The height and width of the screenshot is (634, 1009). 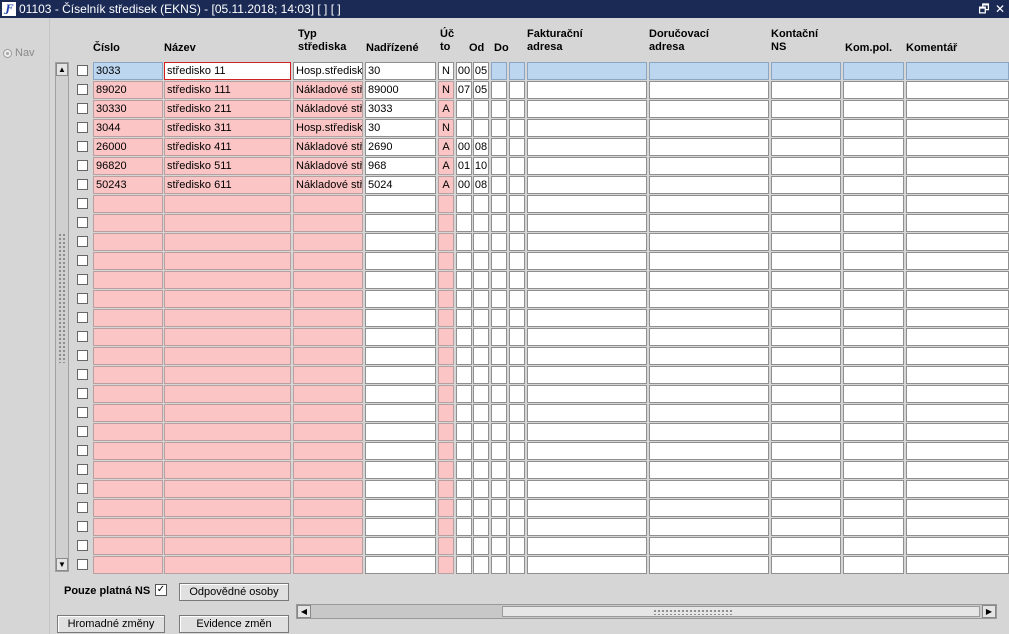 I want to click on cell-nadrizene: 3033, so click(x=400, y=109).